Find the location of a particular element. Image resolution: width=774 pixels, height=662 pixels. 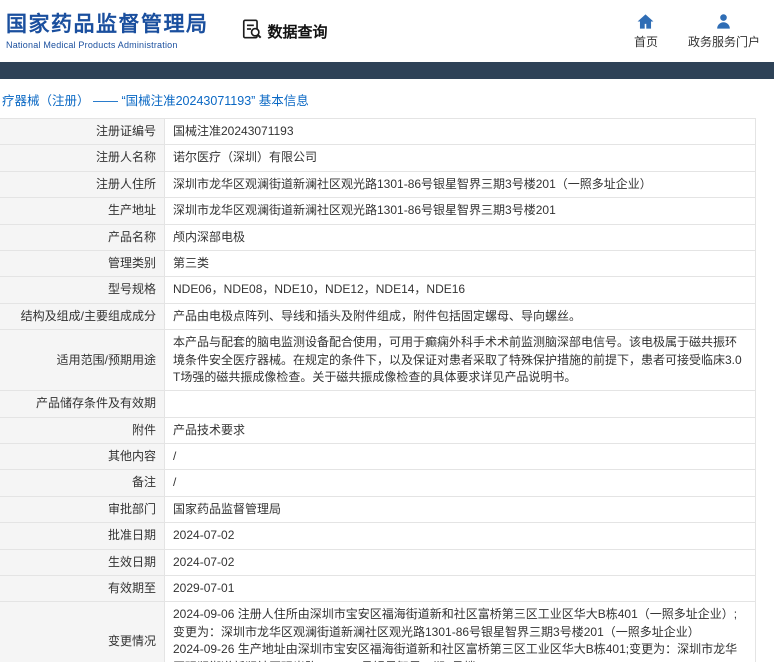

table-row: 附件 产品技术要求 is located at coordinates (378, 430).